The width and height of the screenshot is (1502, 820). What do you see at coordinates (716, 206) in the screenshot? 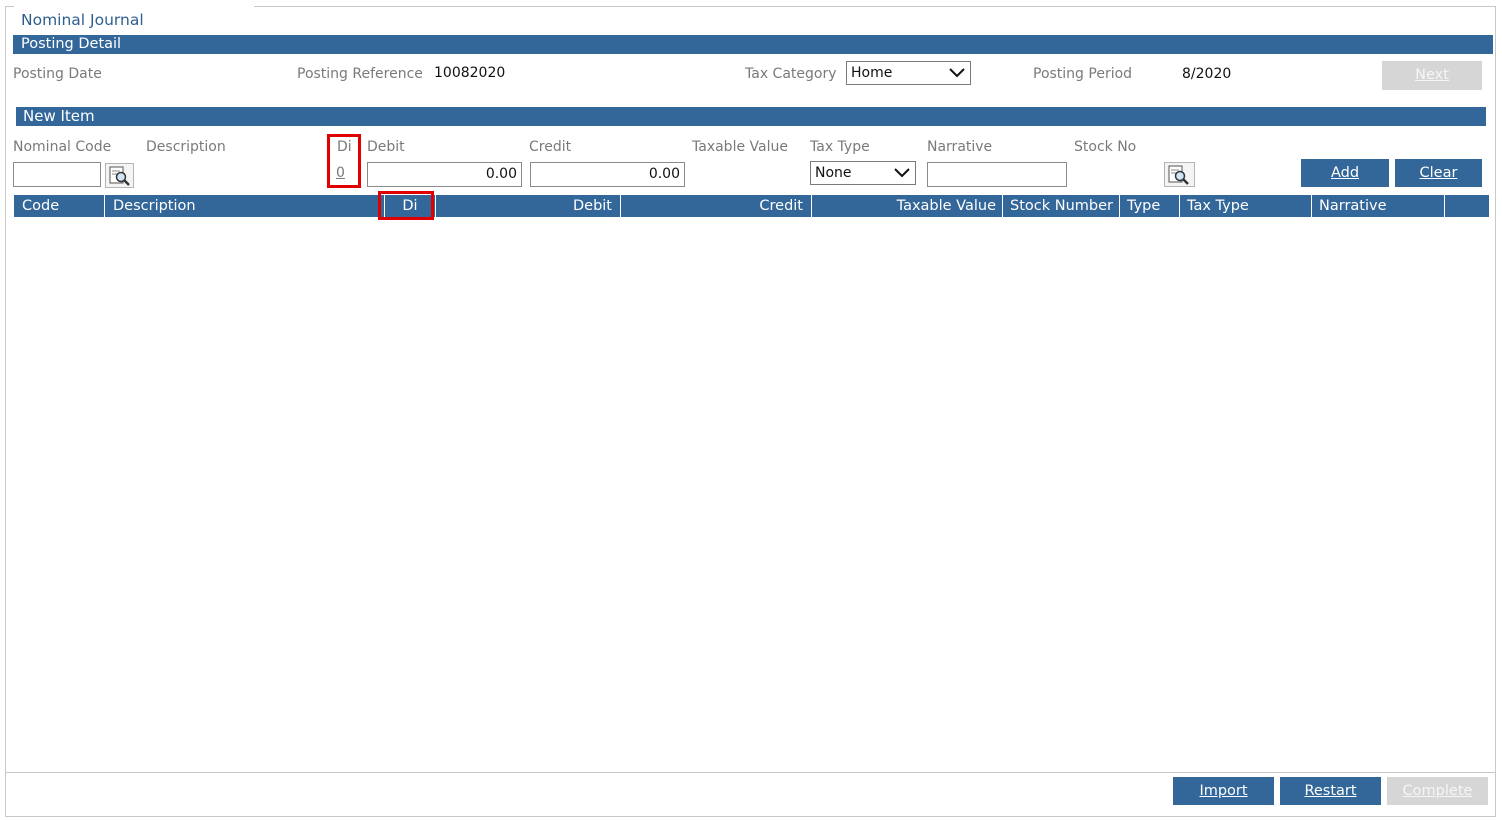
I see `column-credit: Credit` at bounding box center [716, 206].